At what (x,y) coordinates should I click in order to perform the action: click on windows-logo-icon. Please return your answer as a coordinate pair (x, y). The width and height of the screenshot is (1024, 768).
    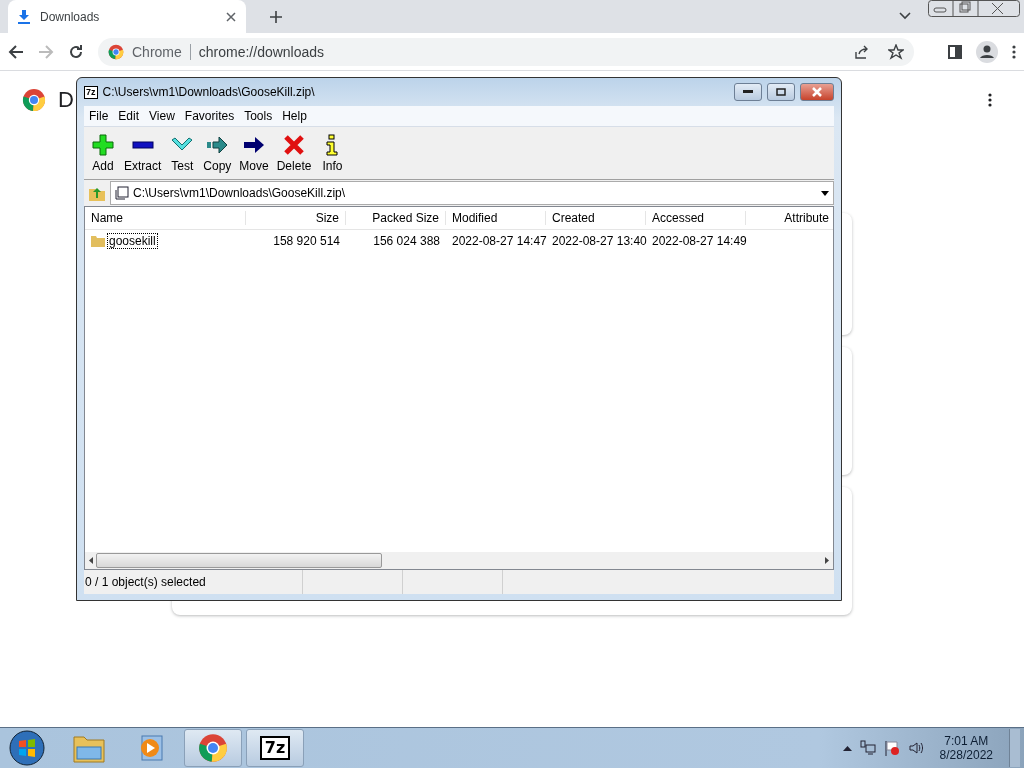
    Looking at the image, I should click on (27, 748).